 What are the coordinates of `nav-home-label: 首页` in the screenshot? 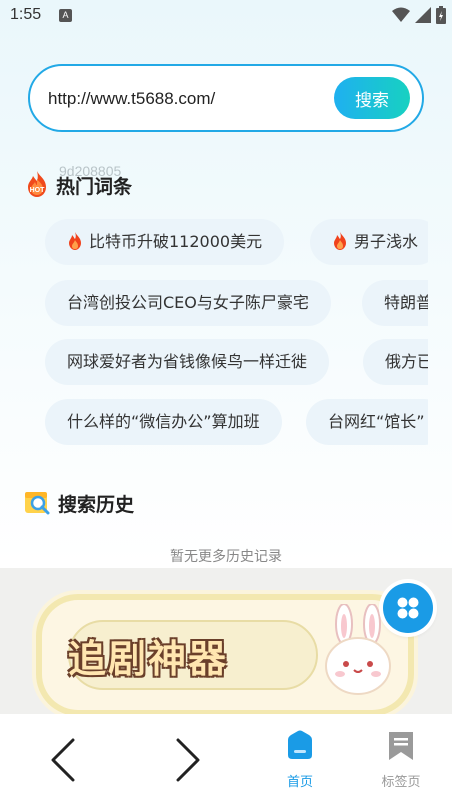 It's located at (299, 782).